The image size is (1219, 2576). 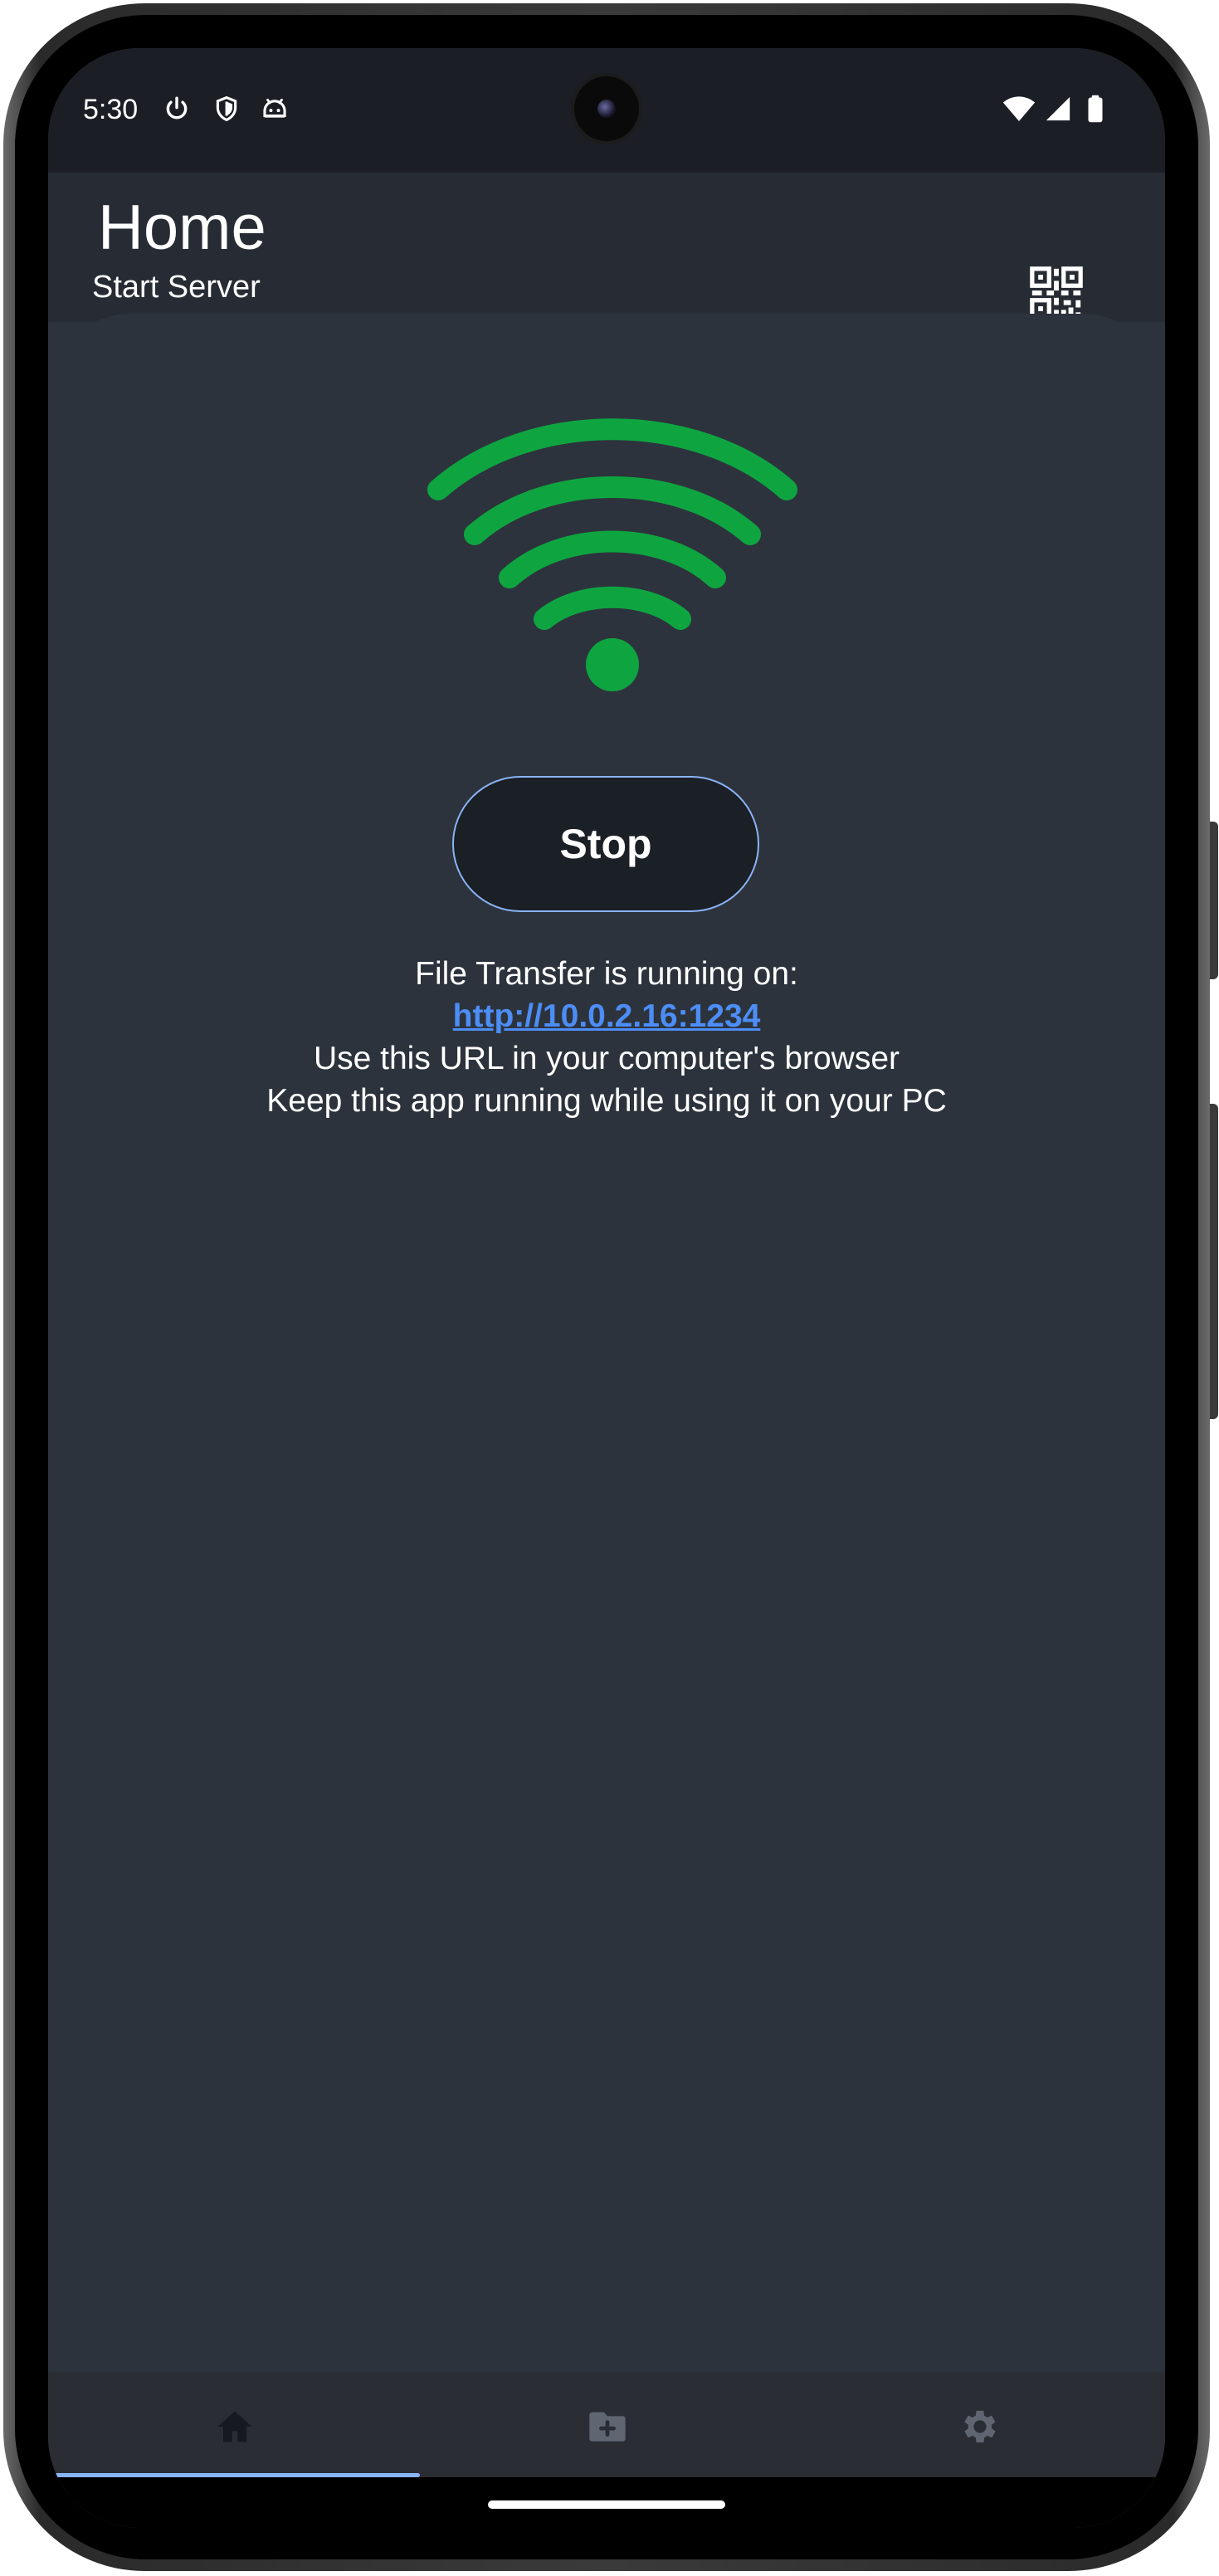 What do you see at coordinates (111, 109) in the screenshot?
I see `status-time: 5:30` at bounding box center [111, 109].